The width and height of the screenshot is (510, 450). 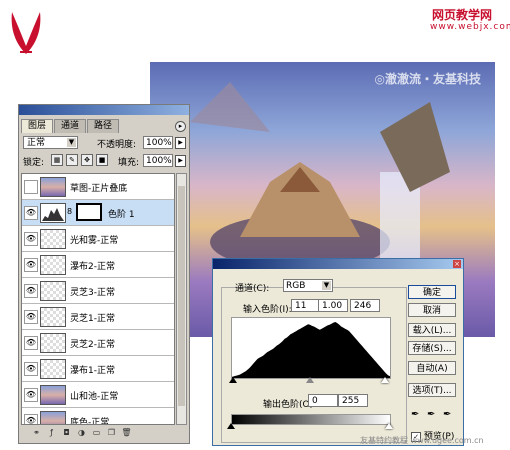 I want to click on panel-titlebar, so click(x=104, y=110).